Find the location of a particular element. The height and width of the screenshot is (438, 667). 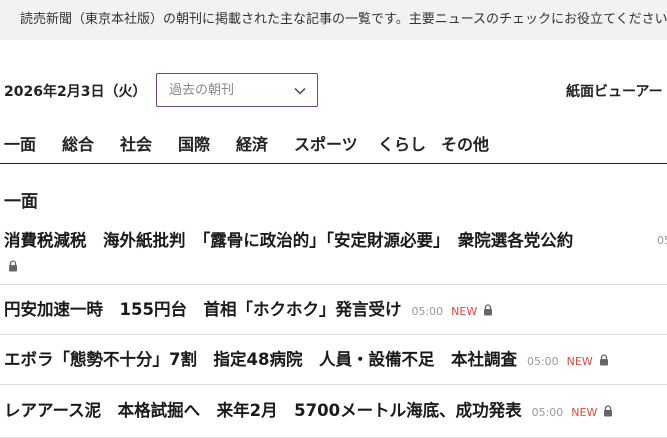

article-title: レアアース泥 本格試掘へ 来年2月 5700メートル海底、成功発表 is located at coordinates (263, 410).